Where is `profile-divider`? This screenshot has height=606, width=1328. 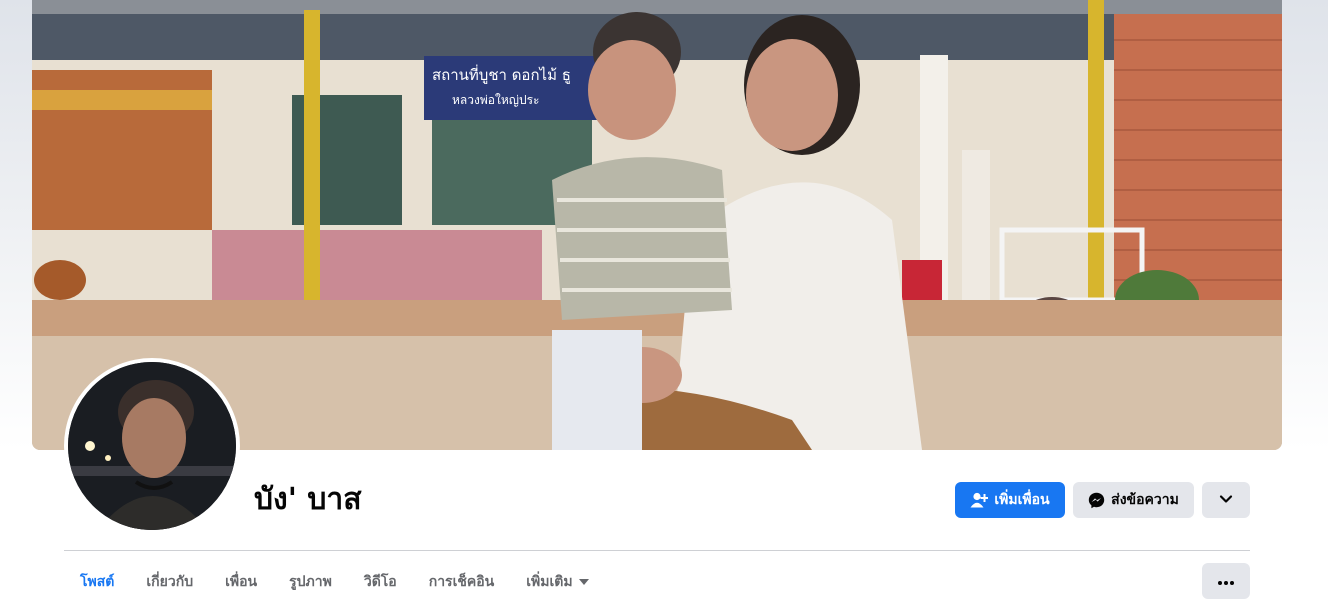 profile-divider is located at coordinates (657, 550).